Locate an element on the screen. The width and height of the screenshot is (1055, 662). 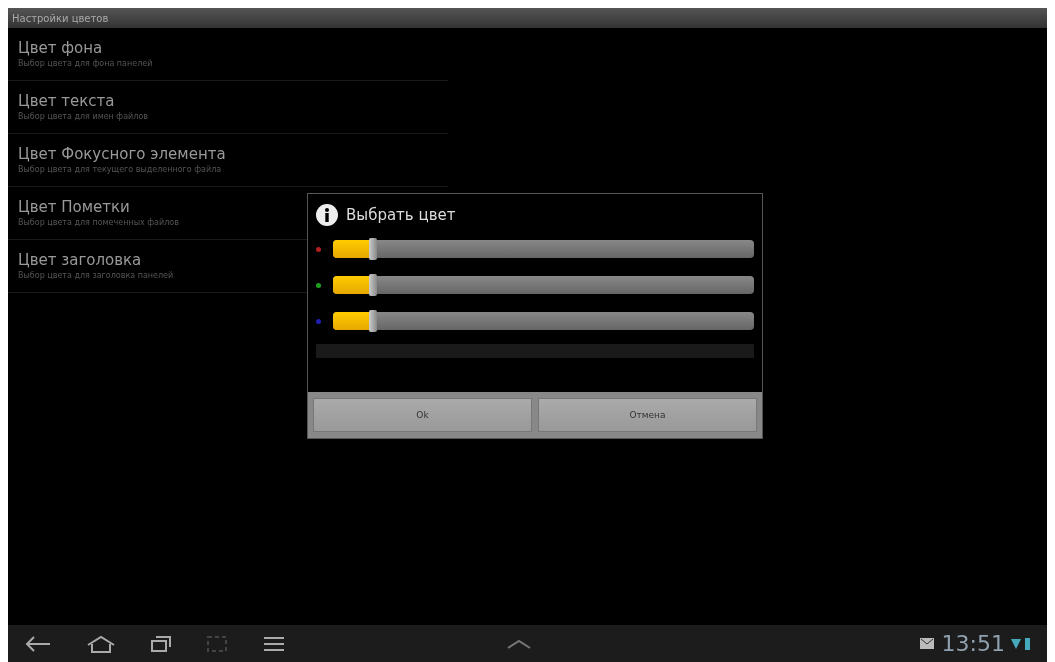
back-icon is located at coordinates (38, 643).